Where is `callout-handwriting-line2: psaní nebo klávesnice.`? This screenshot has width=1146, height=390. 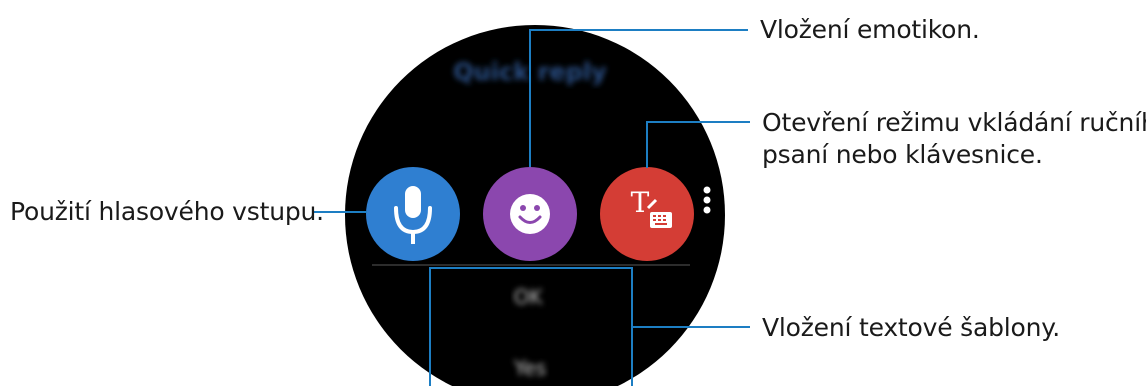 callout-handwriting-line2: psaní nebo klávesnice. is located at coordinates (902, 154).